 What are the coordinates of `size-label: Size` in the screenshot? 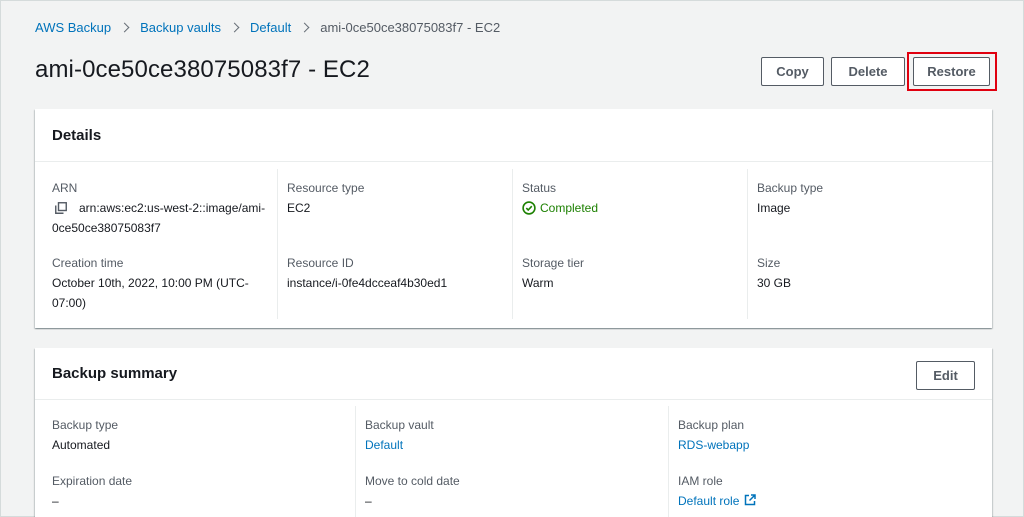 It's located at (769, 263).